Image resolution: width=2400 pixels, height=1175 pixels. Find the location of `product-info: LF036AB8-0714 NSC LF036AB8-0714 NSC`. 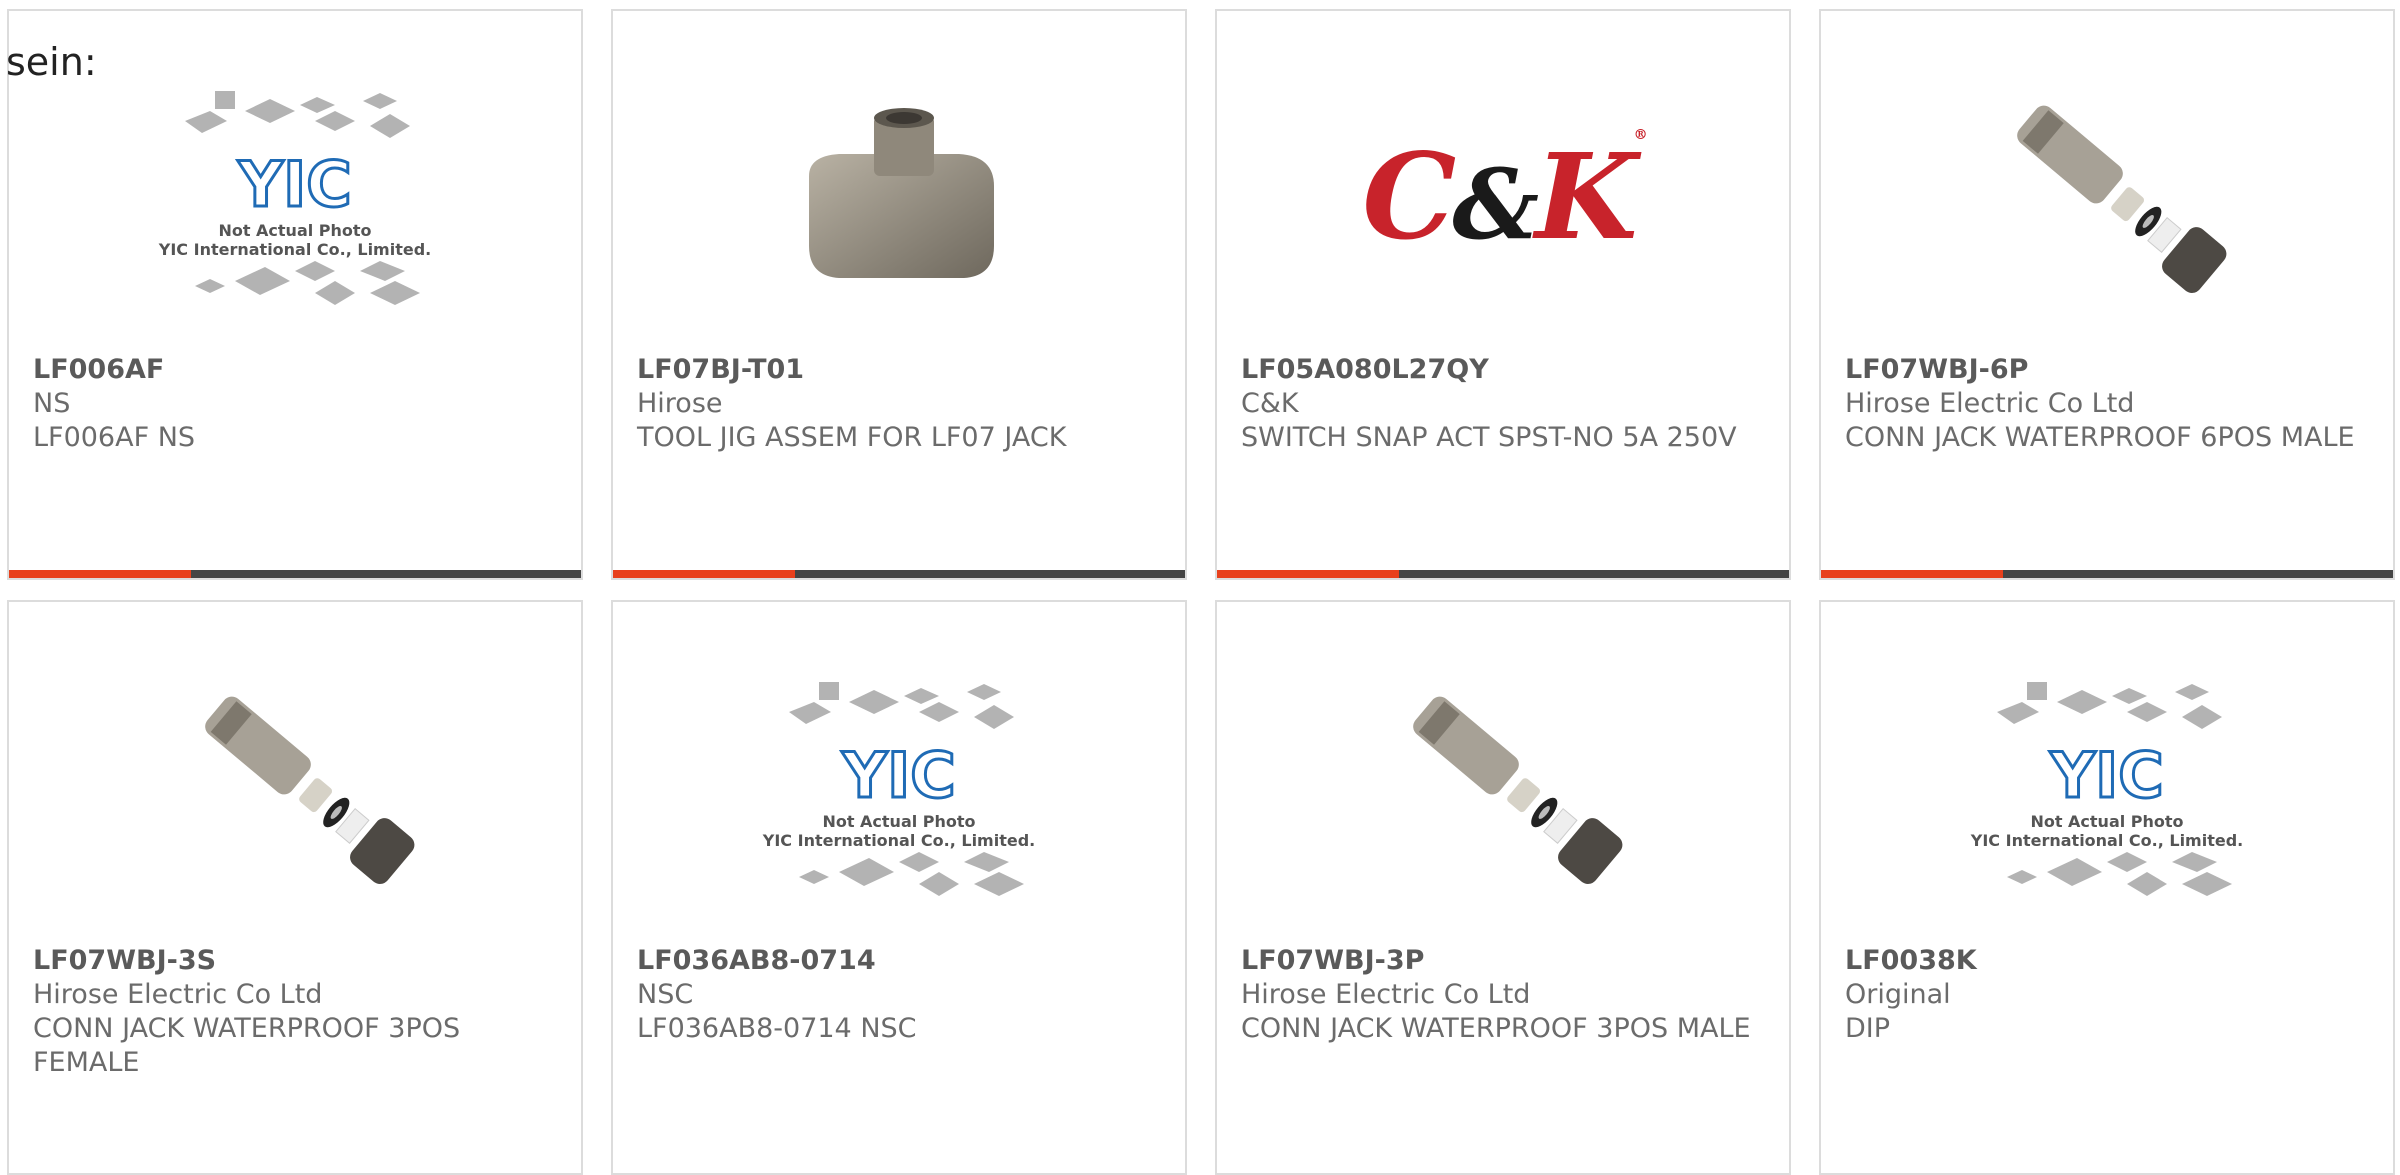

product-info: LF036AB8-0714 NSC LF036AB8-0714 NSC is located at coordinates (899, 995).